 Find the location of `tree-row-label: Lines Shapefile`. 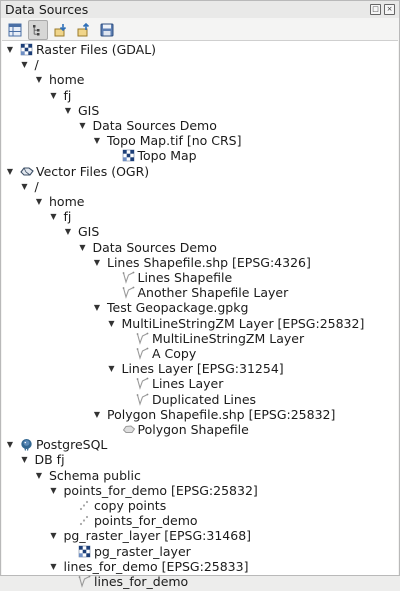

tree-row-label: Lines Shapefile is located at coordinates (185, 277).